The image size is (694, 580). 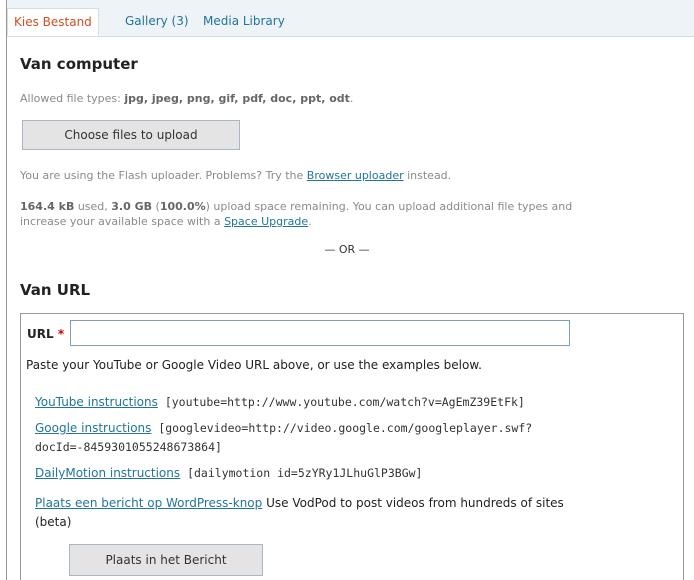 I want to click on choose-files-button: Choose files to upload, so click(x=131, y=135).